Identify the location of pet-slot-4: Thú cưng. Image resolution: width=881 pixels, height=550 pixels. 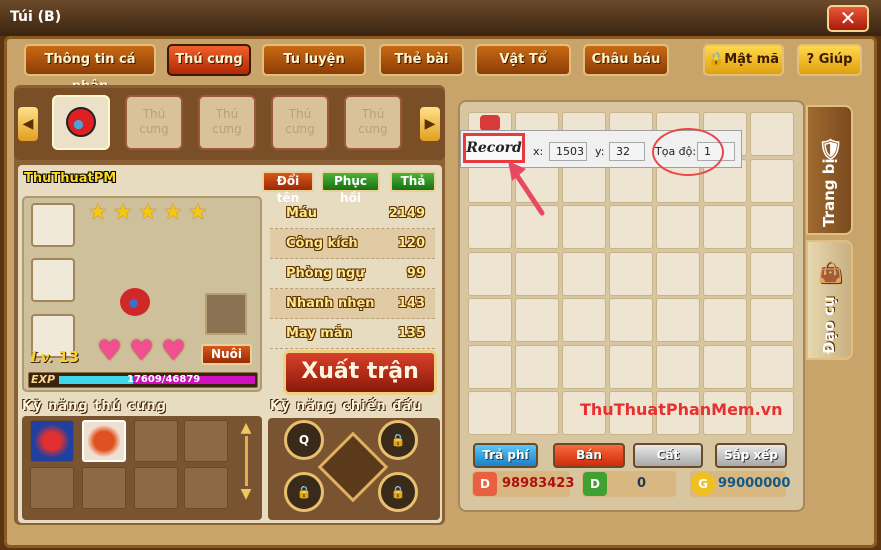
(300, 122).